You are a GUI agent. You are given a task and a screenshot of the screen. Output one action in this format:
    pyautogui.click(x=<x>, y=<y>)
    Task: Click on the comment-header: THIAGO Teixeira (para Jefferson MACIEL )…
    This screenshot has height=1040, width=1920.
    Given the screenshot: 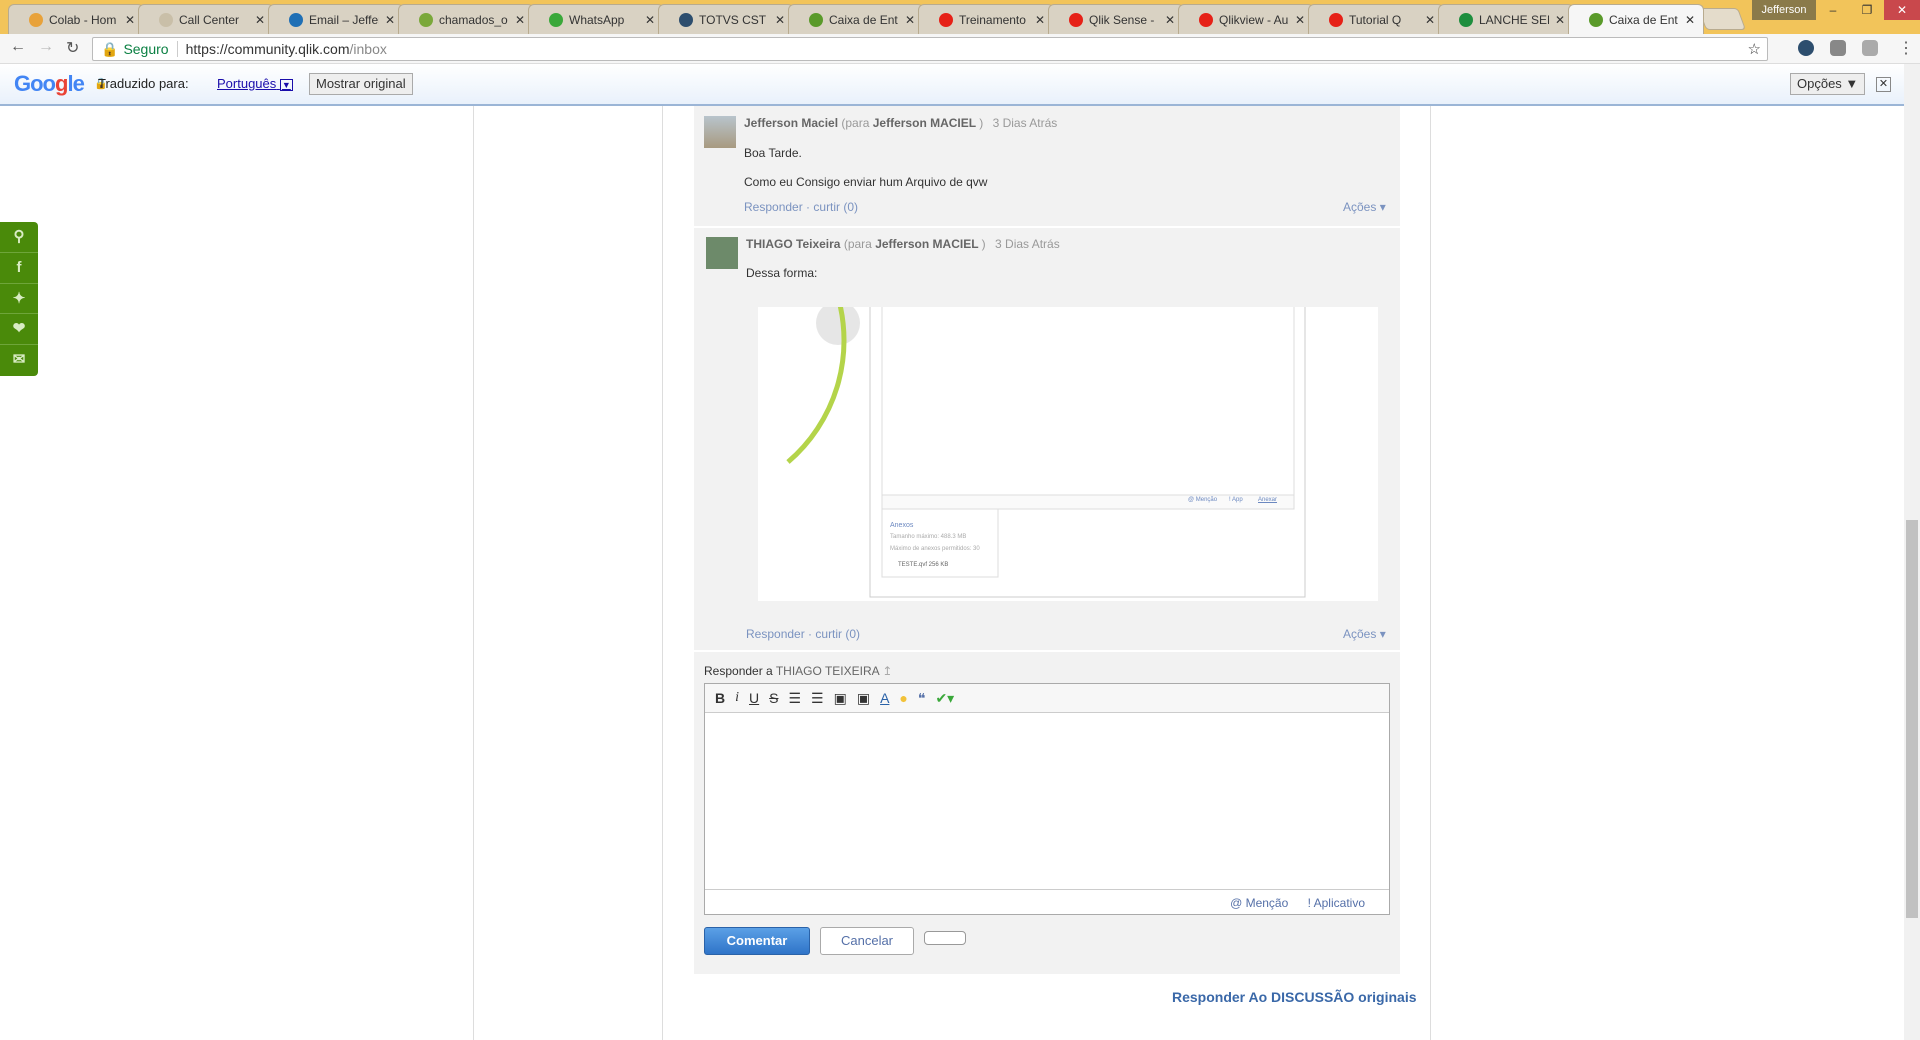 What is the action you would take?
    pyautogui.click(x=903, y=244)
    